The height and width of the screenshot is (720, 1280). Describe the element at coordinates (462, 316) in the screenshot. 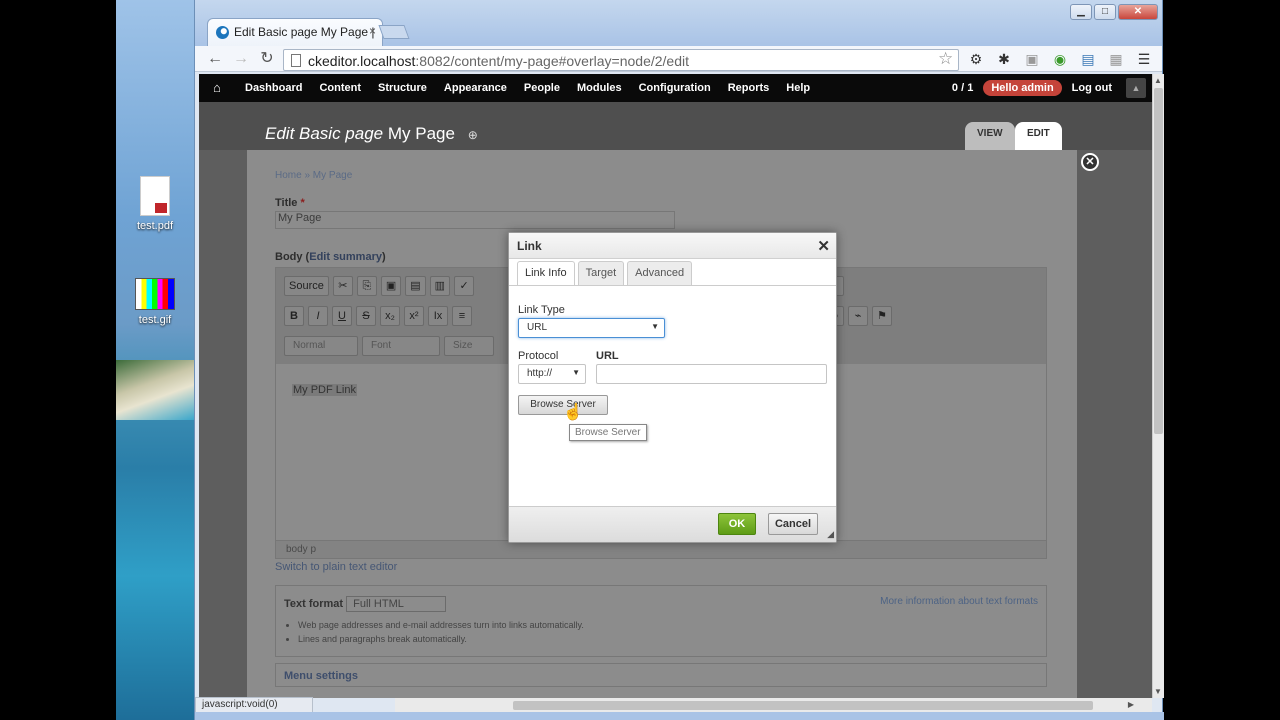

I see `numbered-list-icon: ≡` at that location.